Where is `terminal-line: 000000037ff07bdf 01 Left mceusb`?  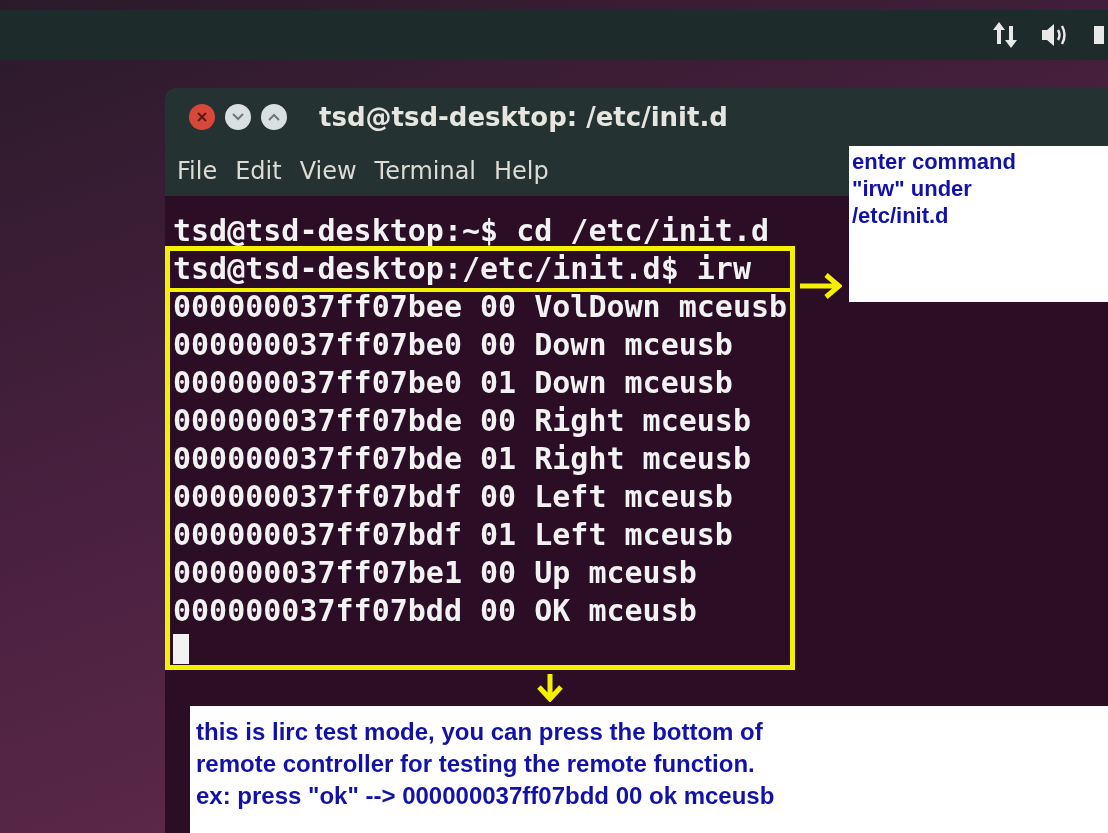 terminal-line: 000000037ff07bdf 01 Left mceusb is located at coordinates (453, 535).